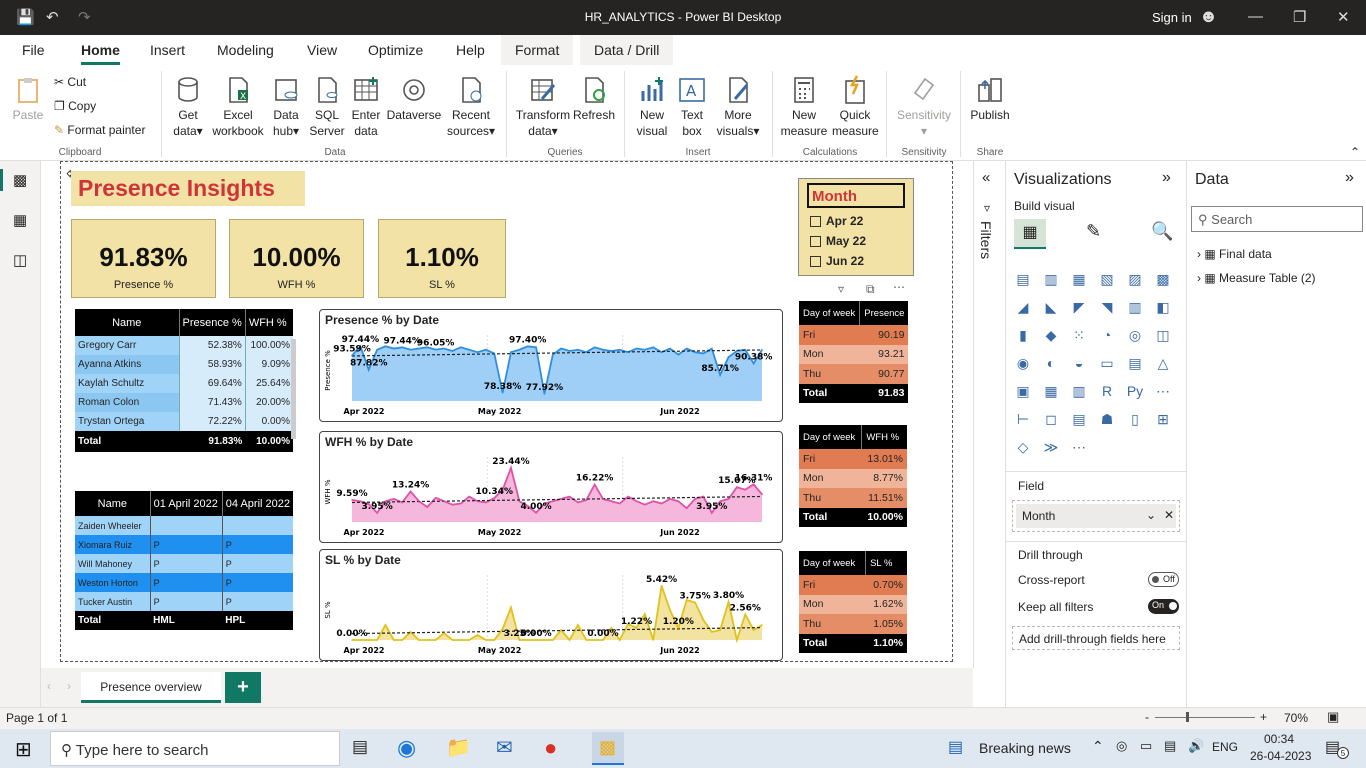 The width and height of the screenshot is (1366, 768). Describe the element at coordinates (594, 99) in the screenshot. I see `refresh-button: Refresh` at that location.